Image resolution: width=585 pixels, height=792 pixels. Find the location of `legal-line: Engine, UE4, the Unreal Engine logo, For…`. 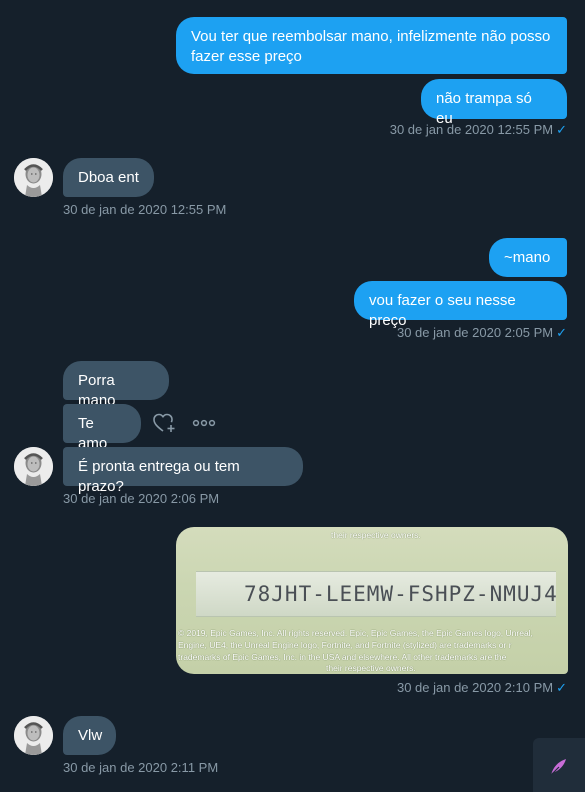

legal-line: Engine, UE4, the Unreal Engine logo, For… is located at coordinates (345, 645).